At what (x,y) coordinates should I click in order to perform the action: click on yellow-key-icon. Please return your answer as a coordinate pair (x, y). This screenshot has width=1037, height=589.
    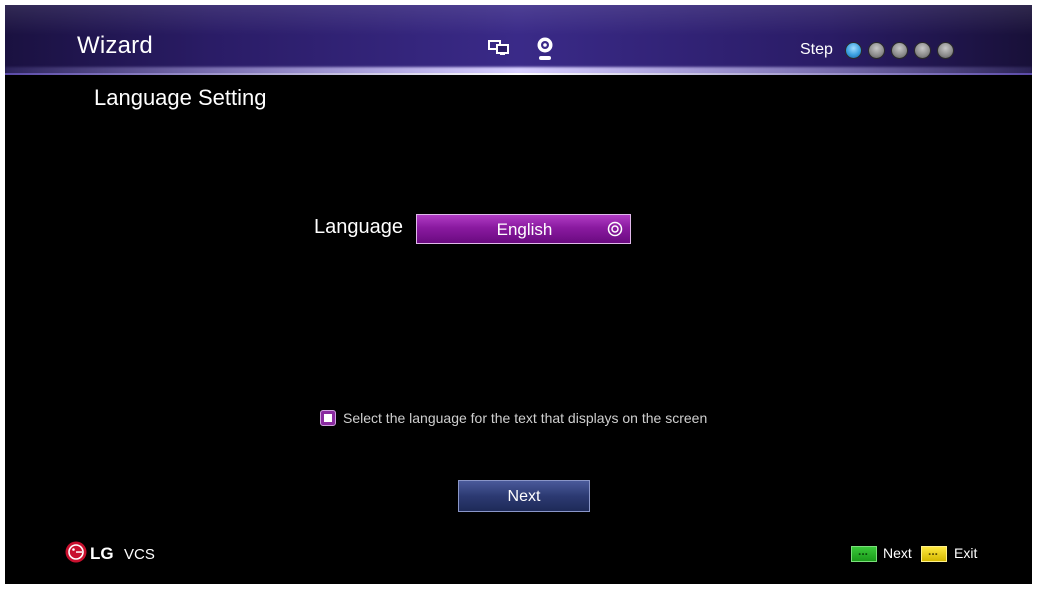
    Looking at the image, I should click on (934, 553).